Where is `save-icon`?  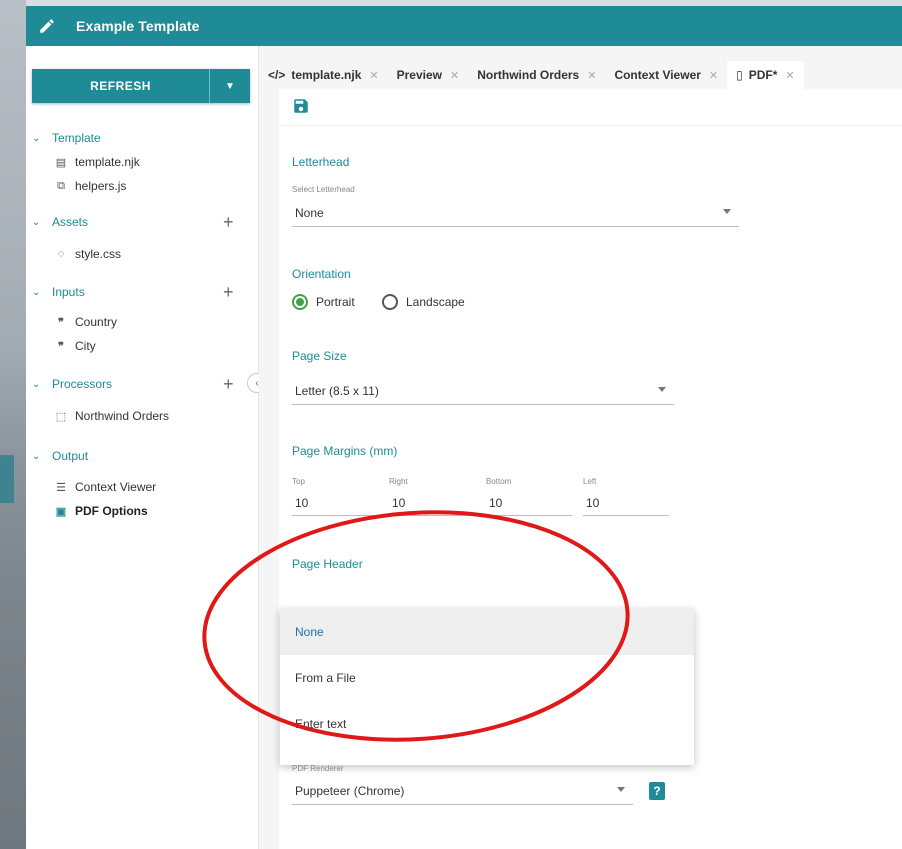
save-icon is located at coordinates (301, 106).